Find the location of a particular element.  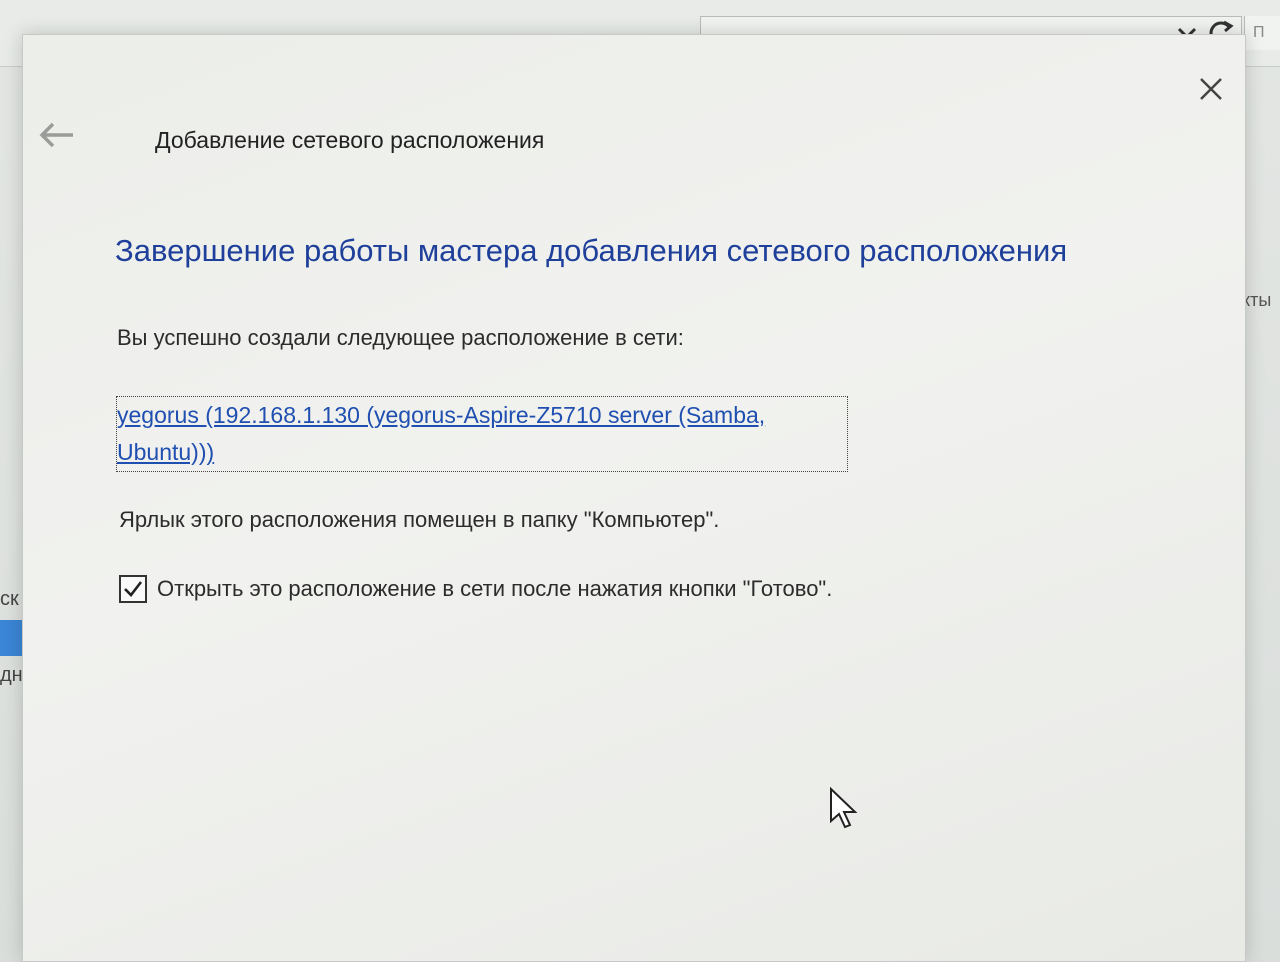

back-arrow-icon is located at coordinates (56, 135).